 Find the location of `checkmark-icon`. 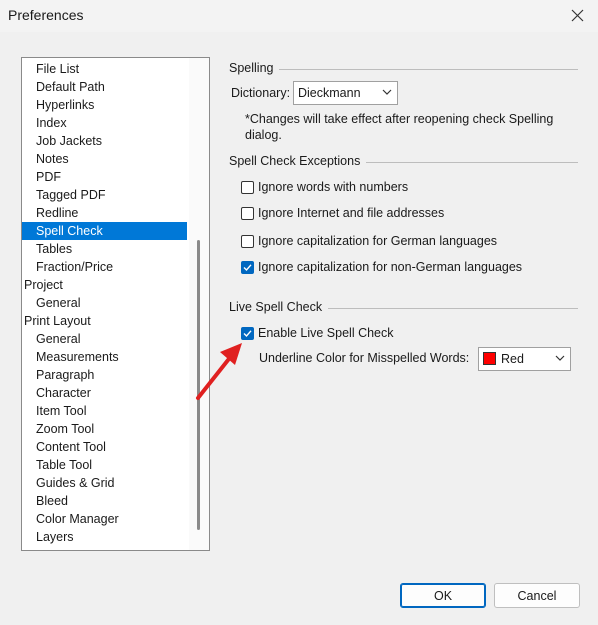

checkmark-icon is located at coordinates (247, 267).